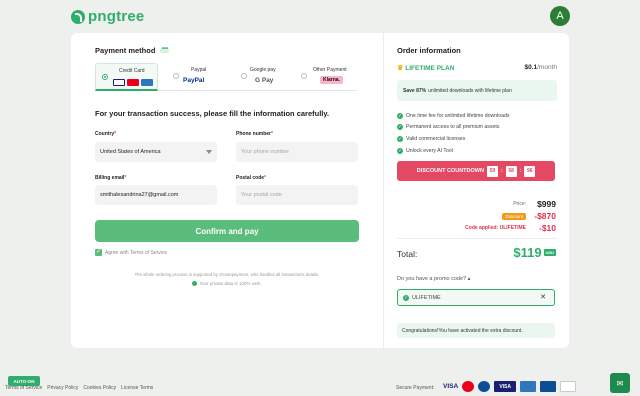 The width and height of the screenshot is (640, 396). I want to click on tab-credit-card: Credit Card, so click(126, 77).